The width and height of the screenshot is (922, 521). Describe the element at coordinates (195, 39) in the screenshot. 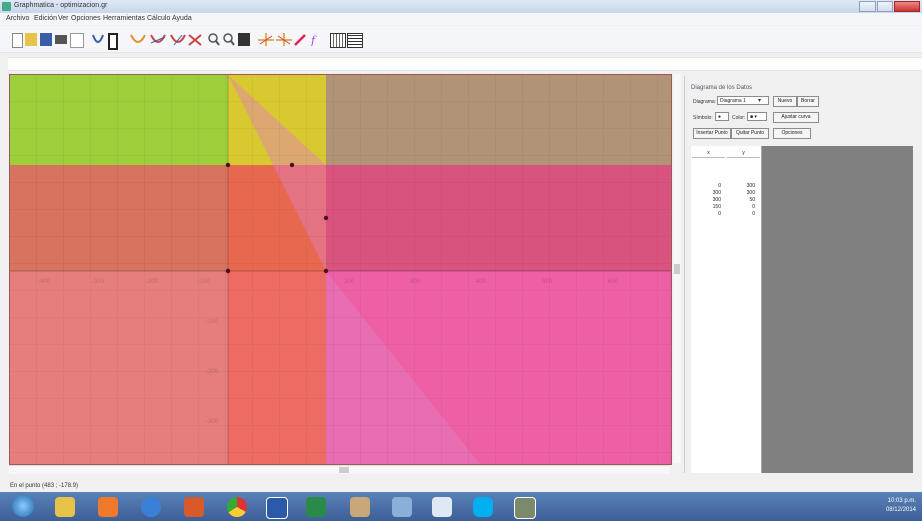

I see `point-icon` at that location.